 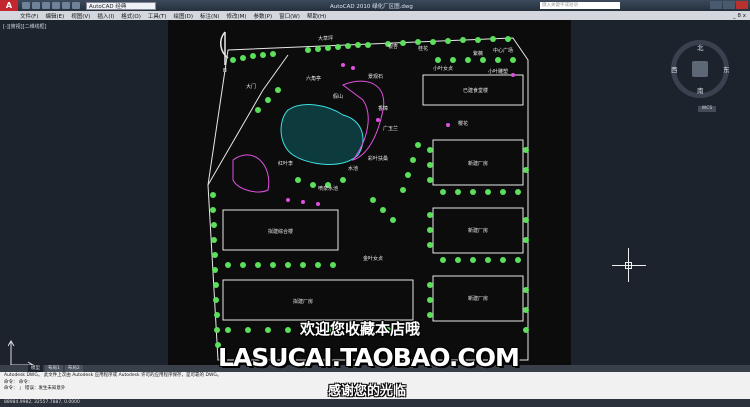 I want to click on menu-modify: 修改(M), so click(x=236, y=16).